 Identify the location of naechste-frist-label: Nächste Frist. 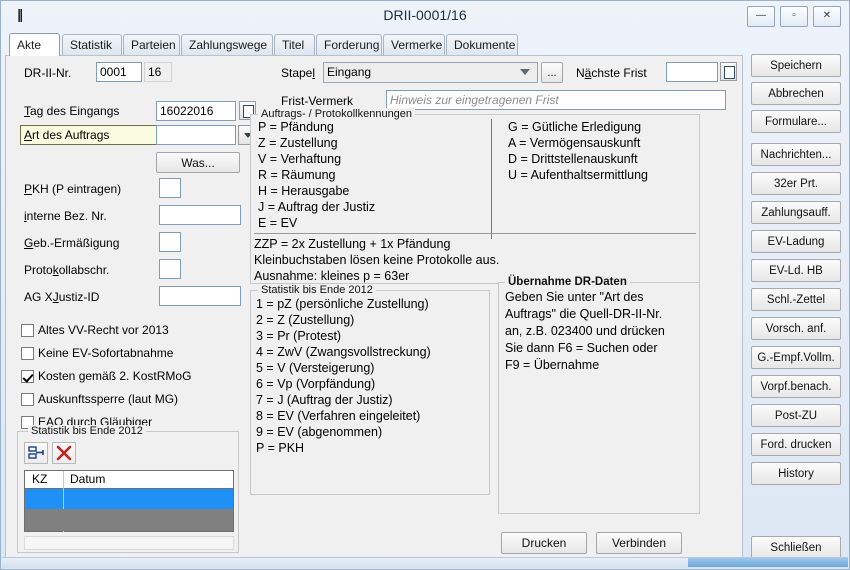
(611, 73).